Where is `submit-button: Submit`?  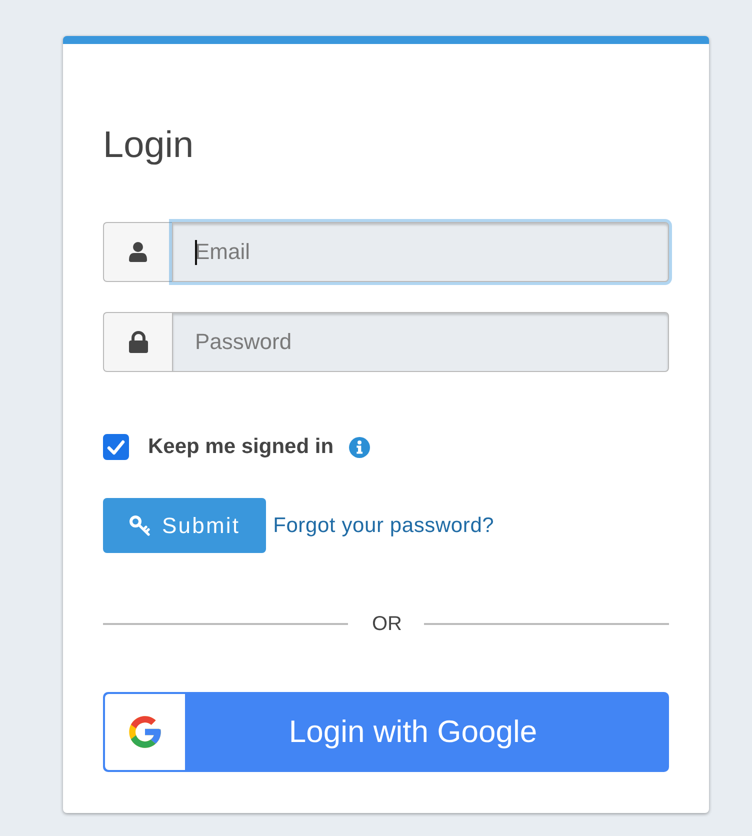 submit-button: Submit is located at coordinates (184, 525).